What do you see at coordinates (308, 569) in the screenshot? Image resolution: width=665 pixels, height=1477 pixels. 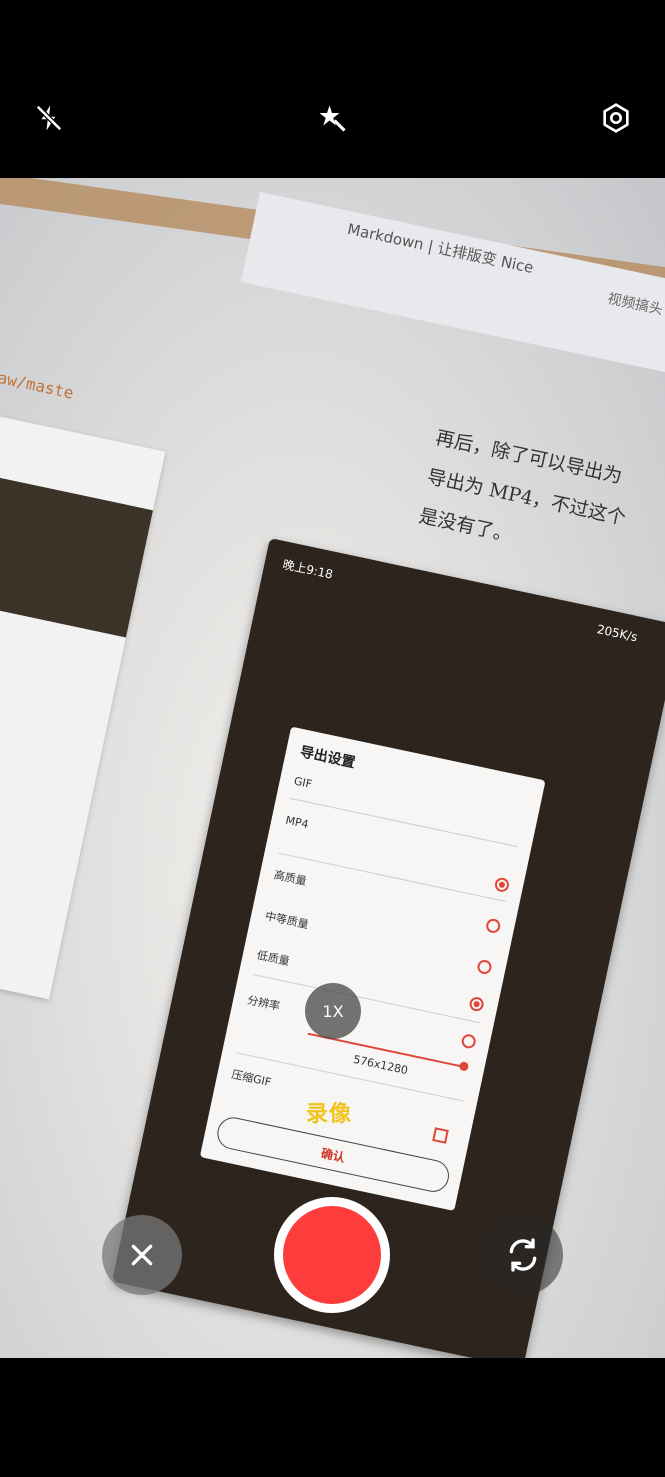 I see `phone-status-time: 晚上9:18` at bounding box center [308, 569].